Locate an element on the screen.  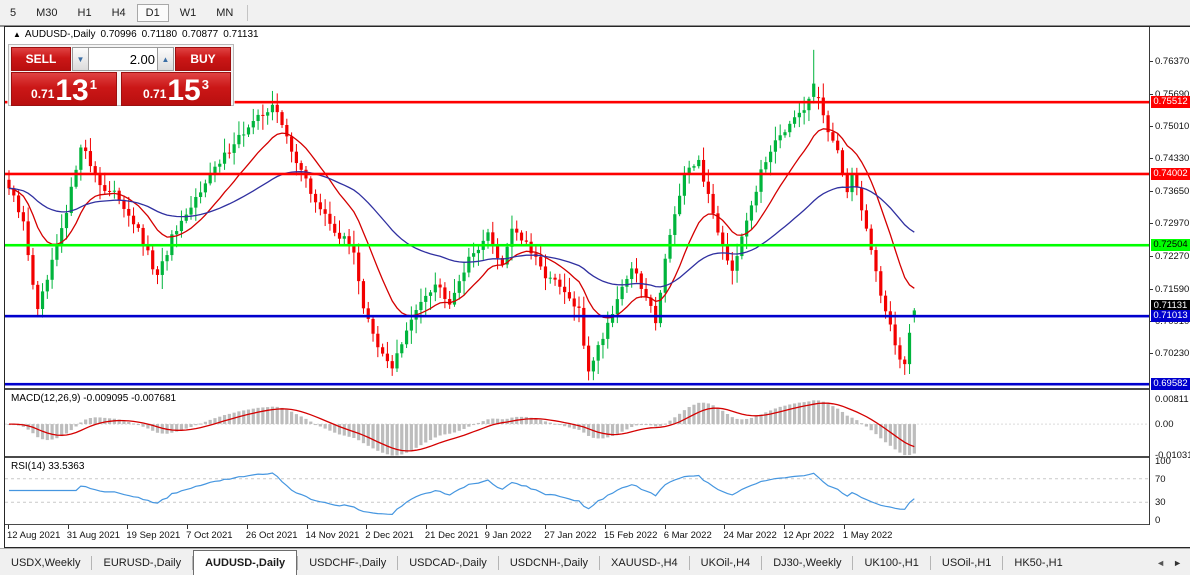
buy-price-base: 0.71 is located at coordinates (155, 94).